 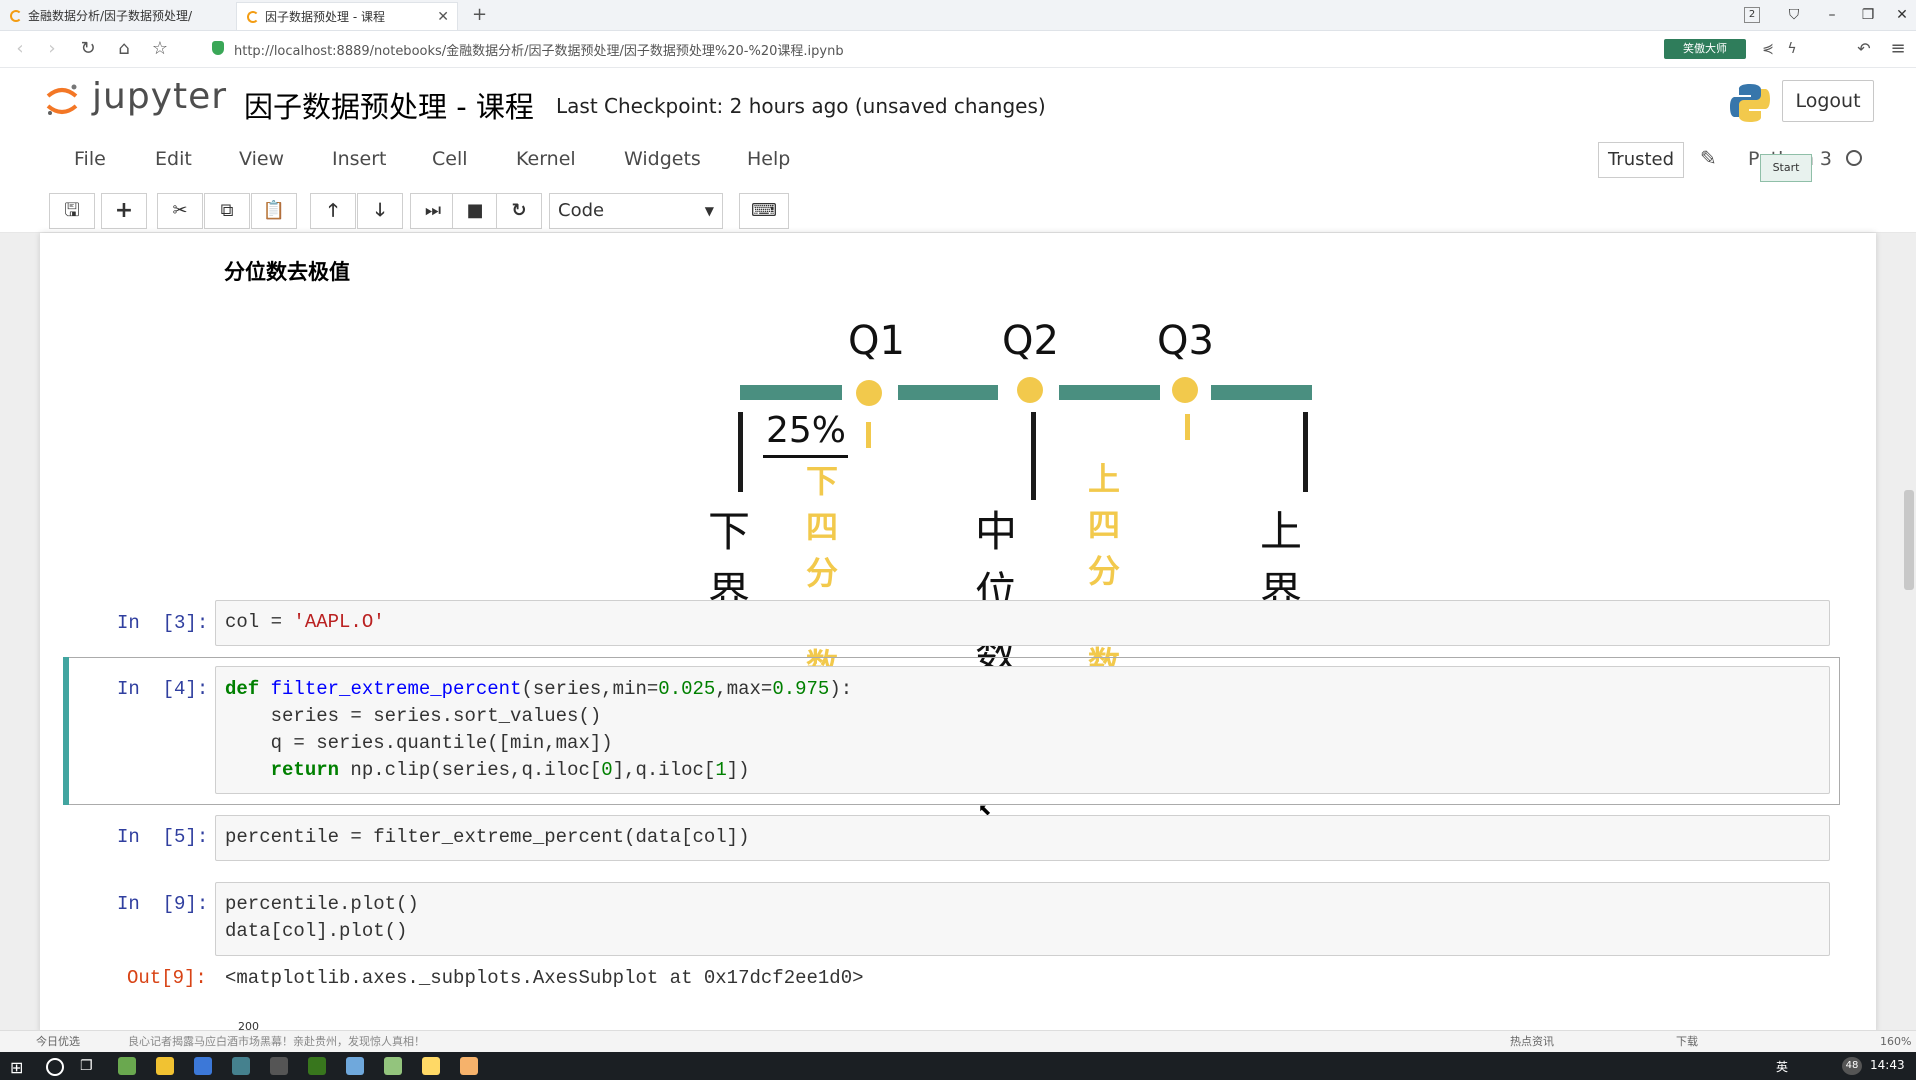 I want to click on menu-widgets: Widgets, so click(x=662, y=159).